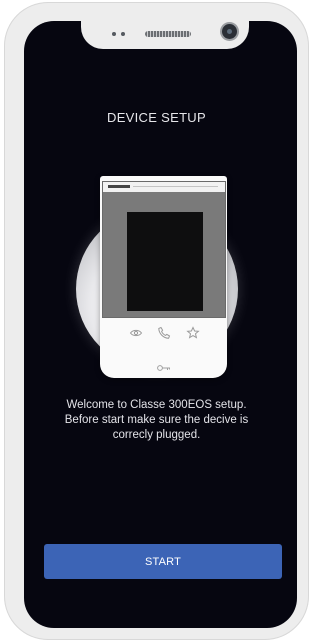 This screenshot has width=320, height=644. I want to click on phone-notch, so click(165, 32).